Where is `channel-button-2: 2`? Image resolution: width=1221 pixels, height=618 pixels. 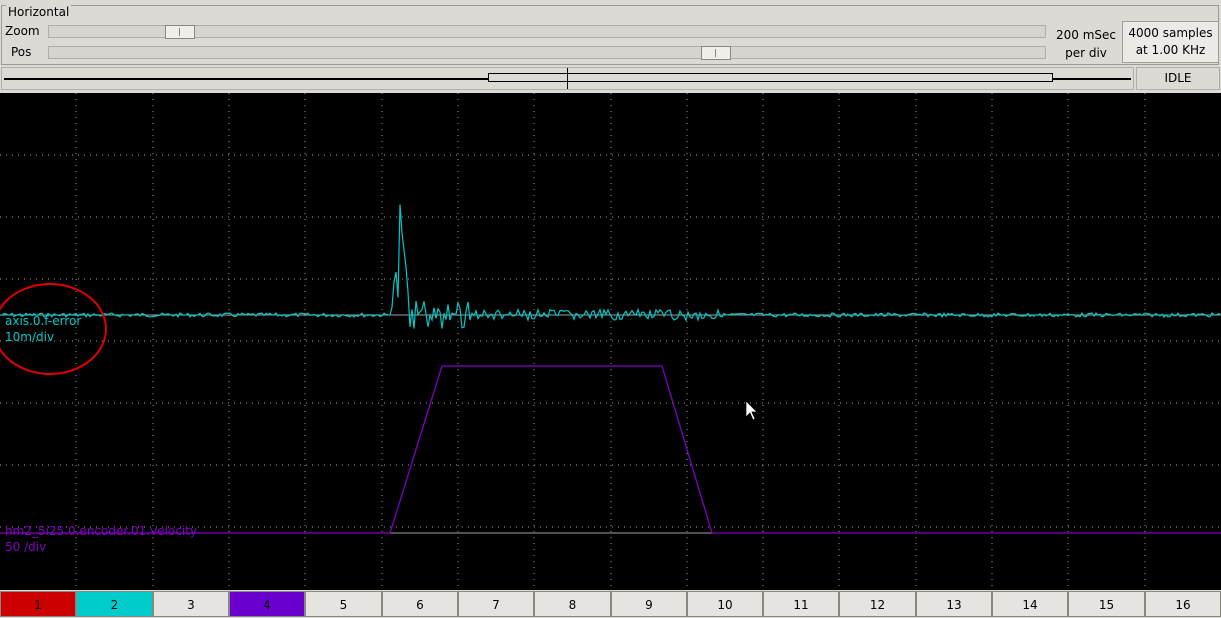
channel-button-2: 2 is located at coordinates (114, 604).